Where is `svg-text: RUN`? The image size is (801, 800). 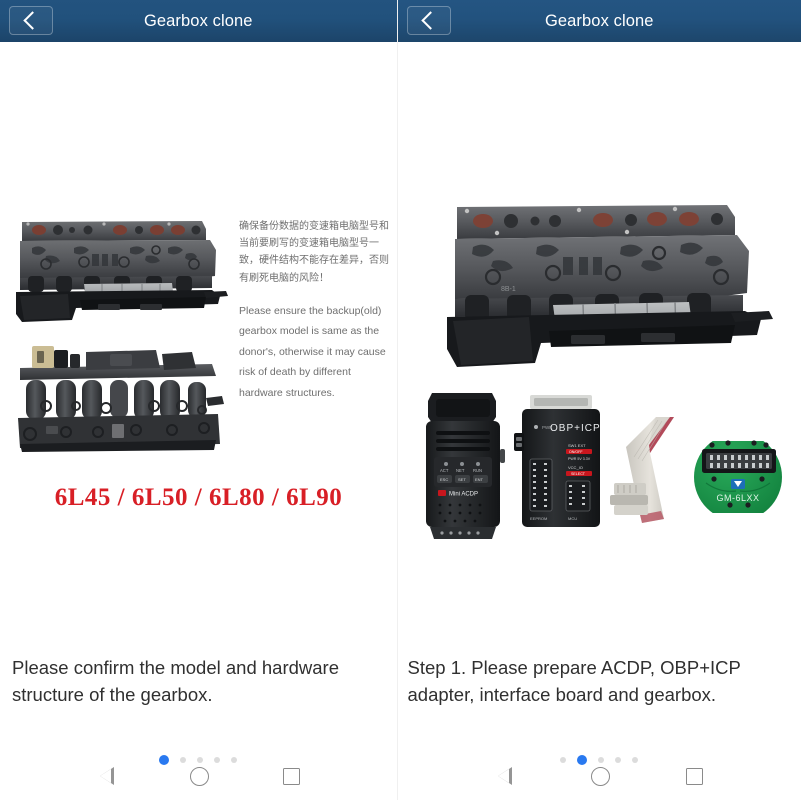 svg-text: RUN is located at coordinates (477, 470).